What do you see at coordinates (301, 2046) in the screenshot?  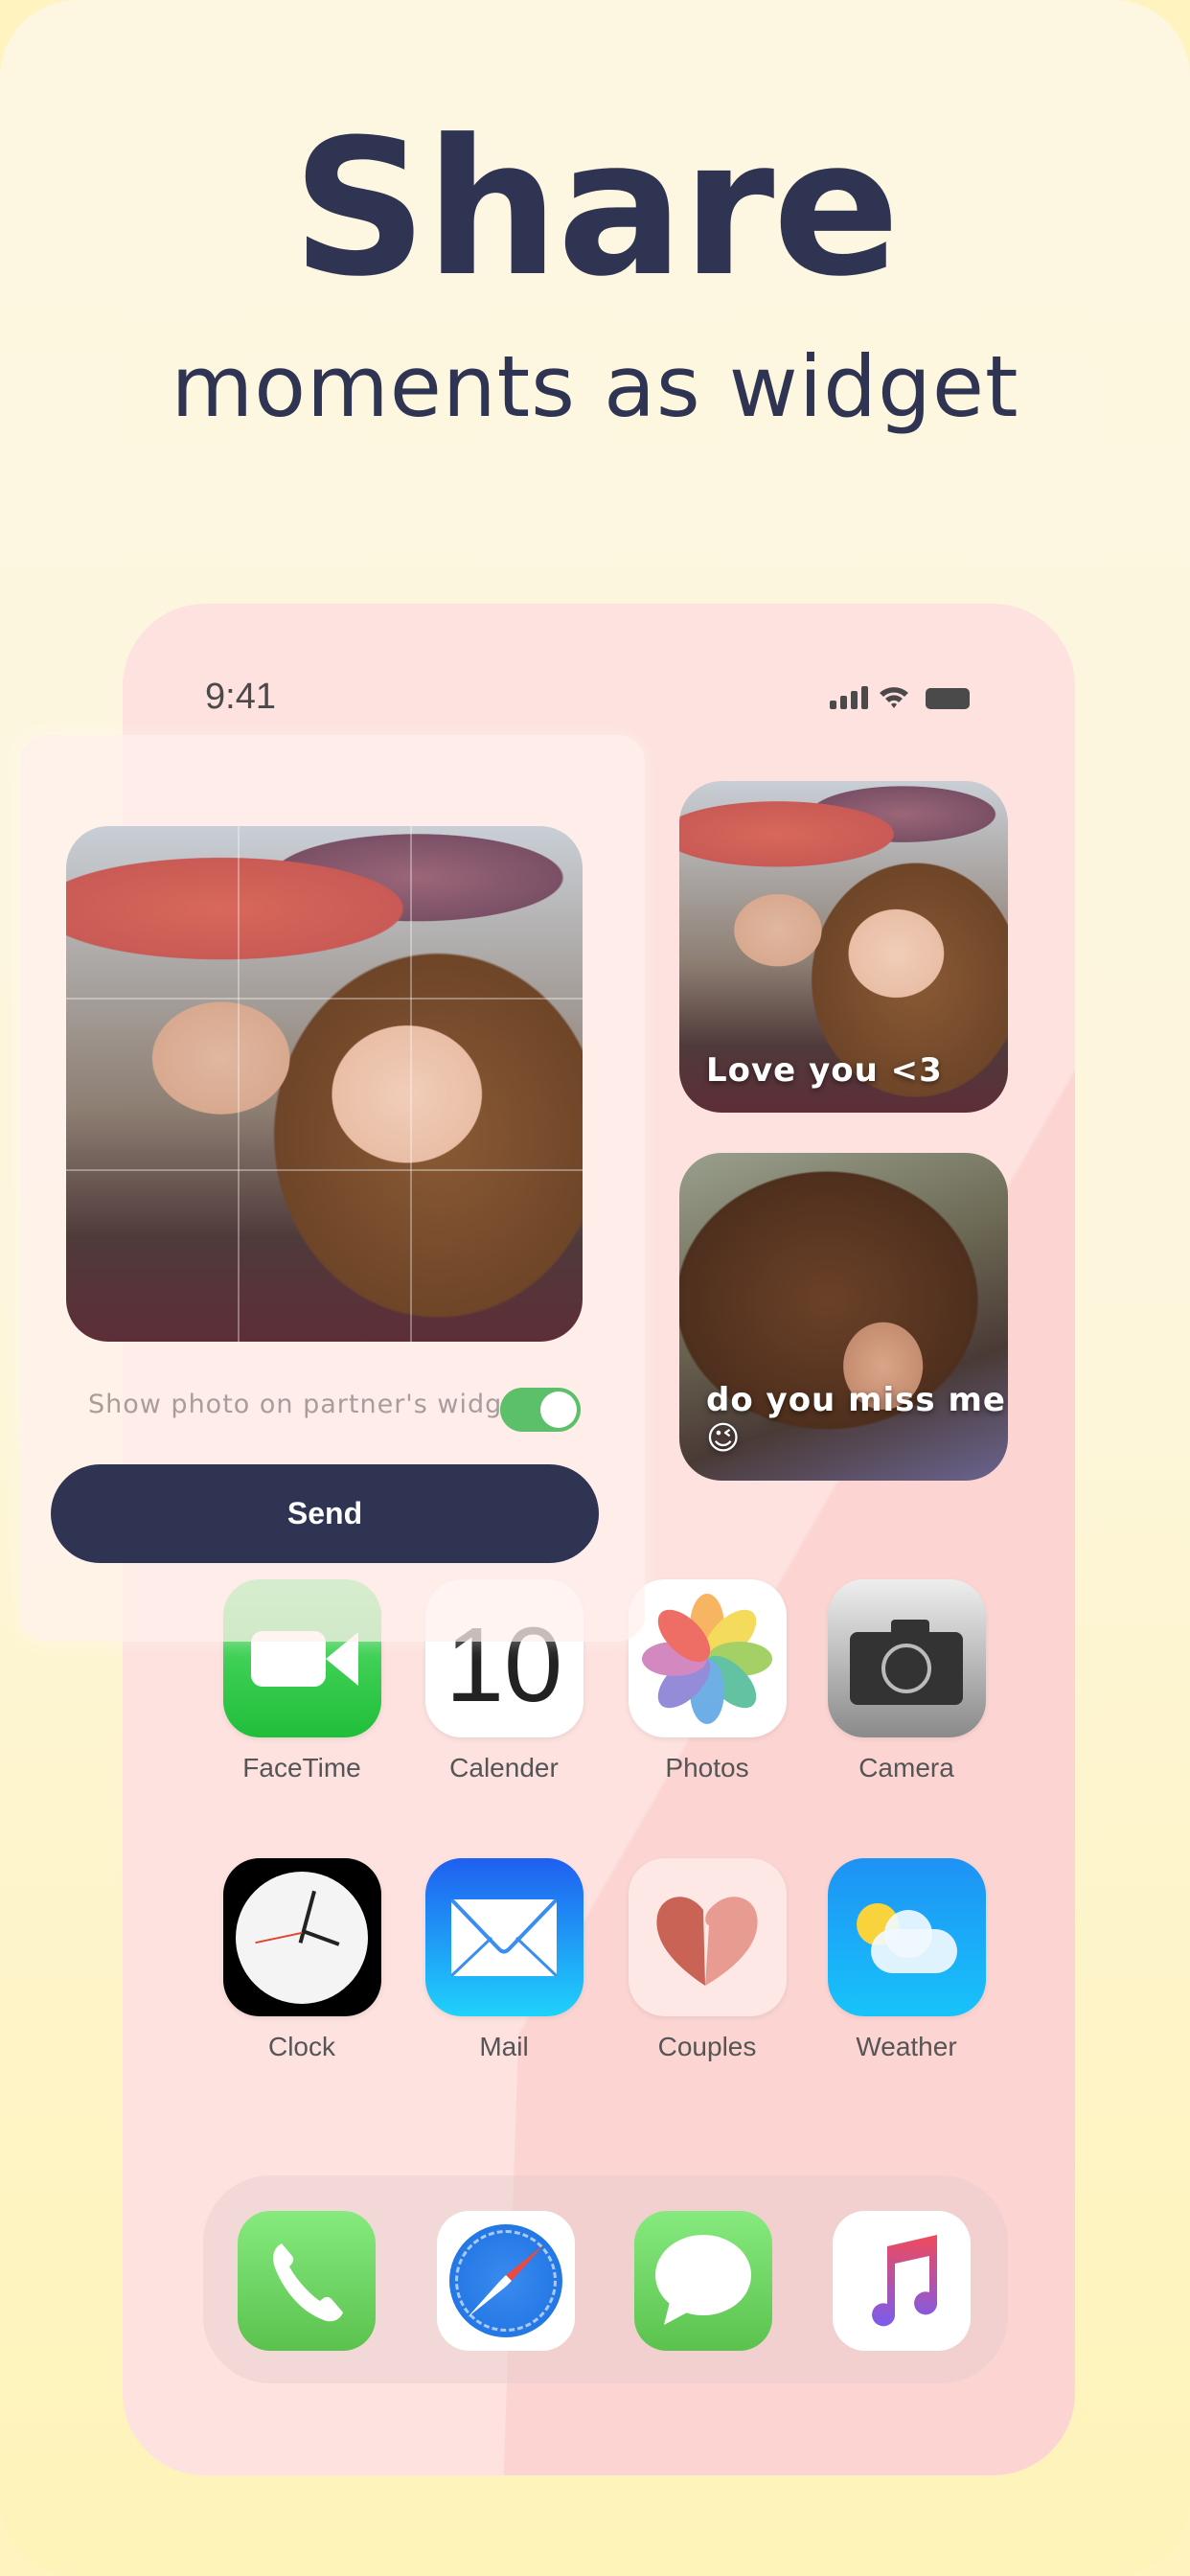 I see `app-label: Clock` at bounding box center [301, 2046].